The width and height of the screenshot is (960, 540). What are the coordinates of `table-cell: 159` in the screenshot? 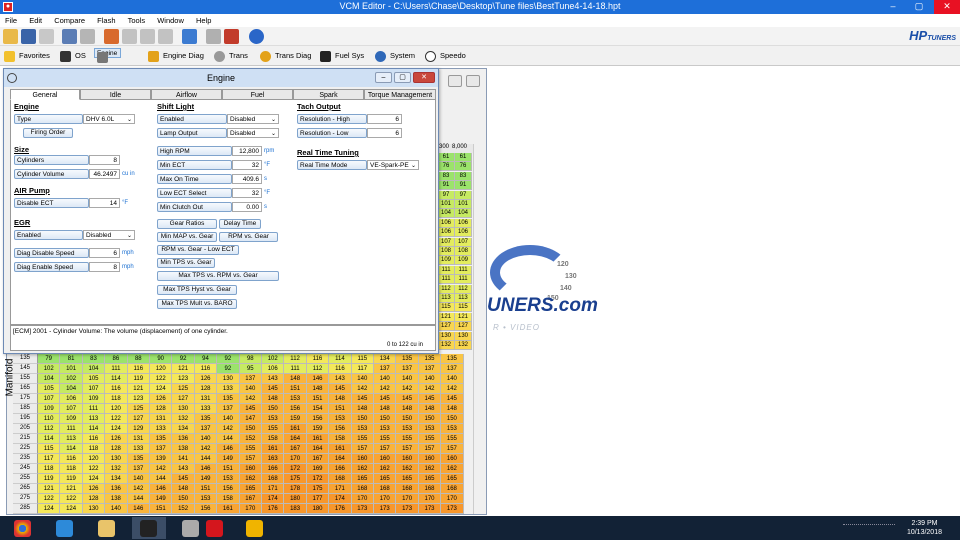 It's located at (295, 419).